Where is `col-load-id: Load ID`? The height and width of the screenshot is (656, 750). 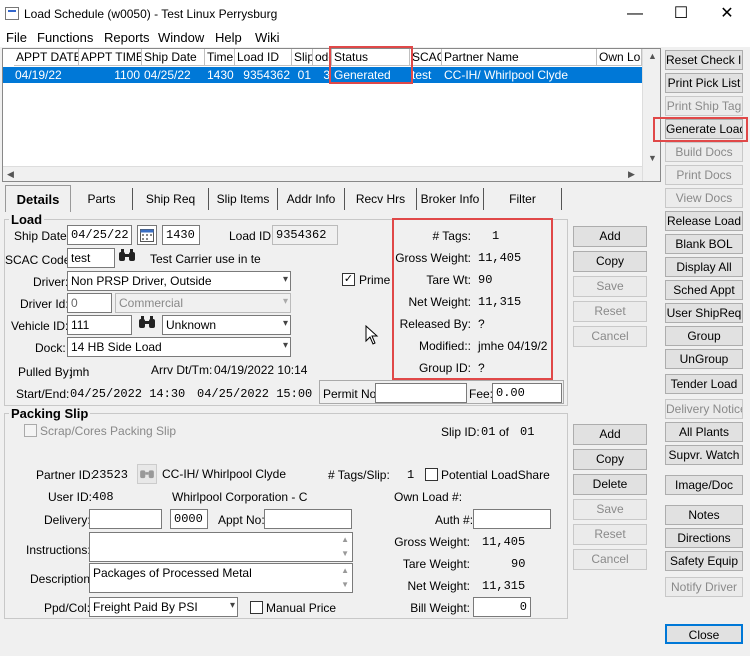 col-load-id: Load ID is located at coordinates (263, 57).